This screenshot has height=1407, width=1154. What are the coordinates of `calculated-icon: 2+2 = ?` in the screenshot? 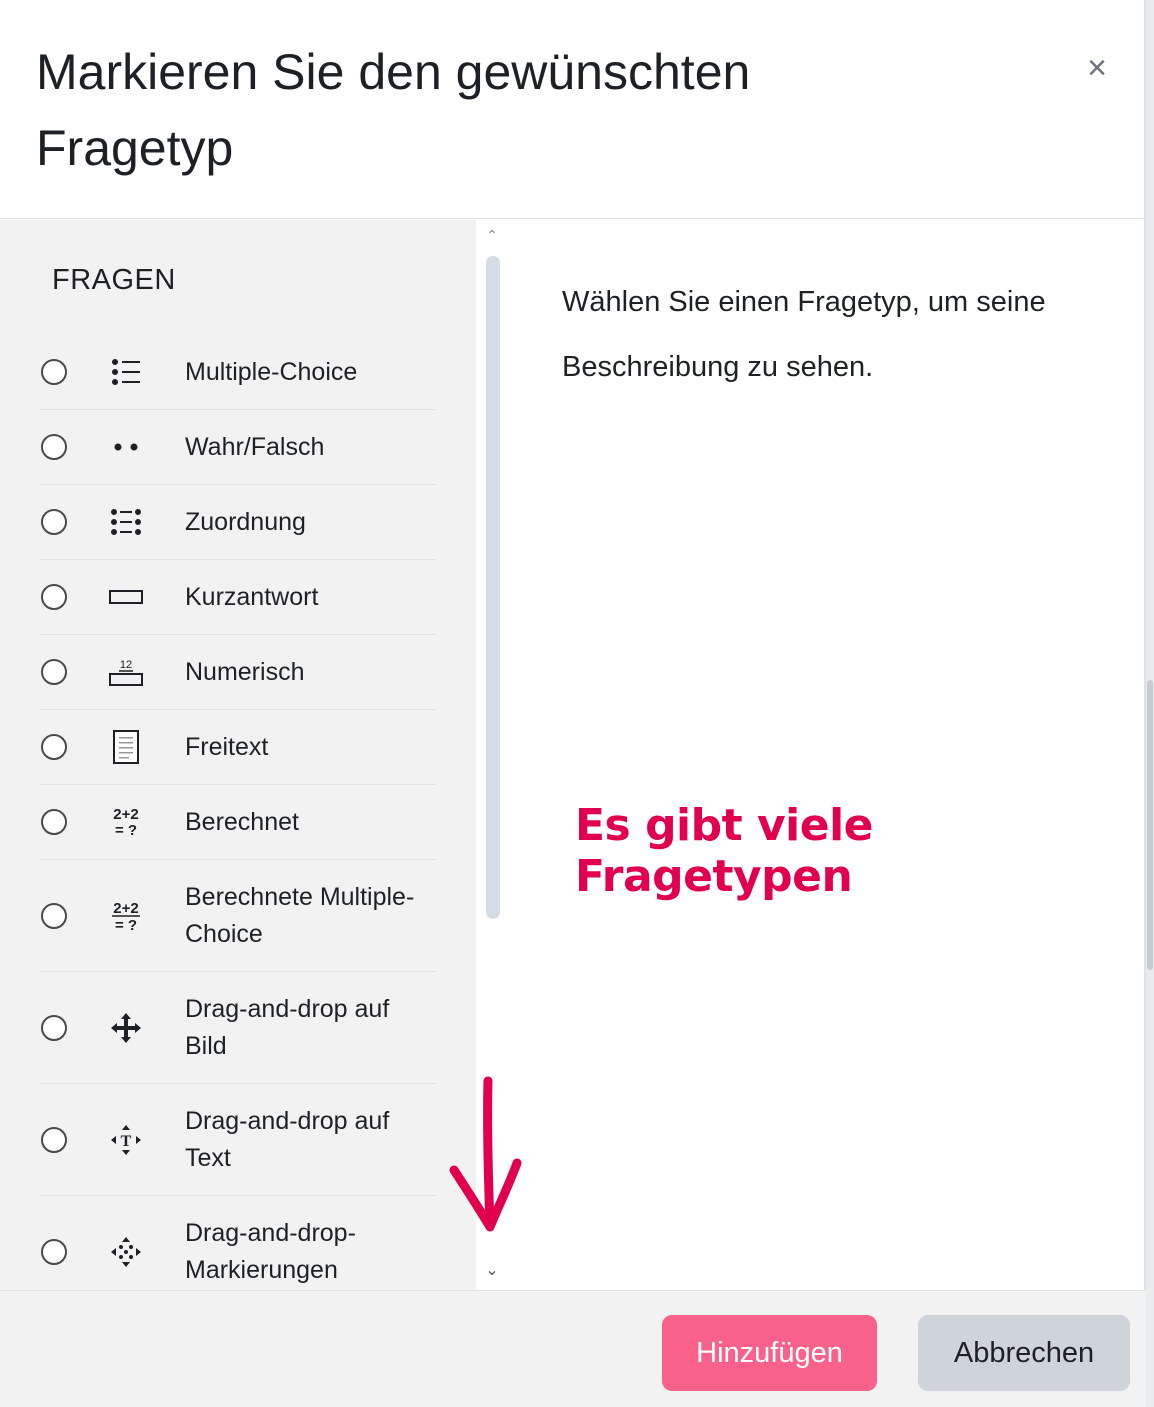 It's located at (126, 822).